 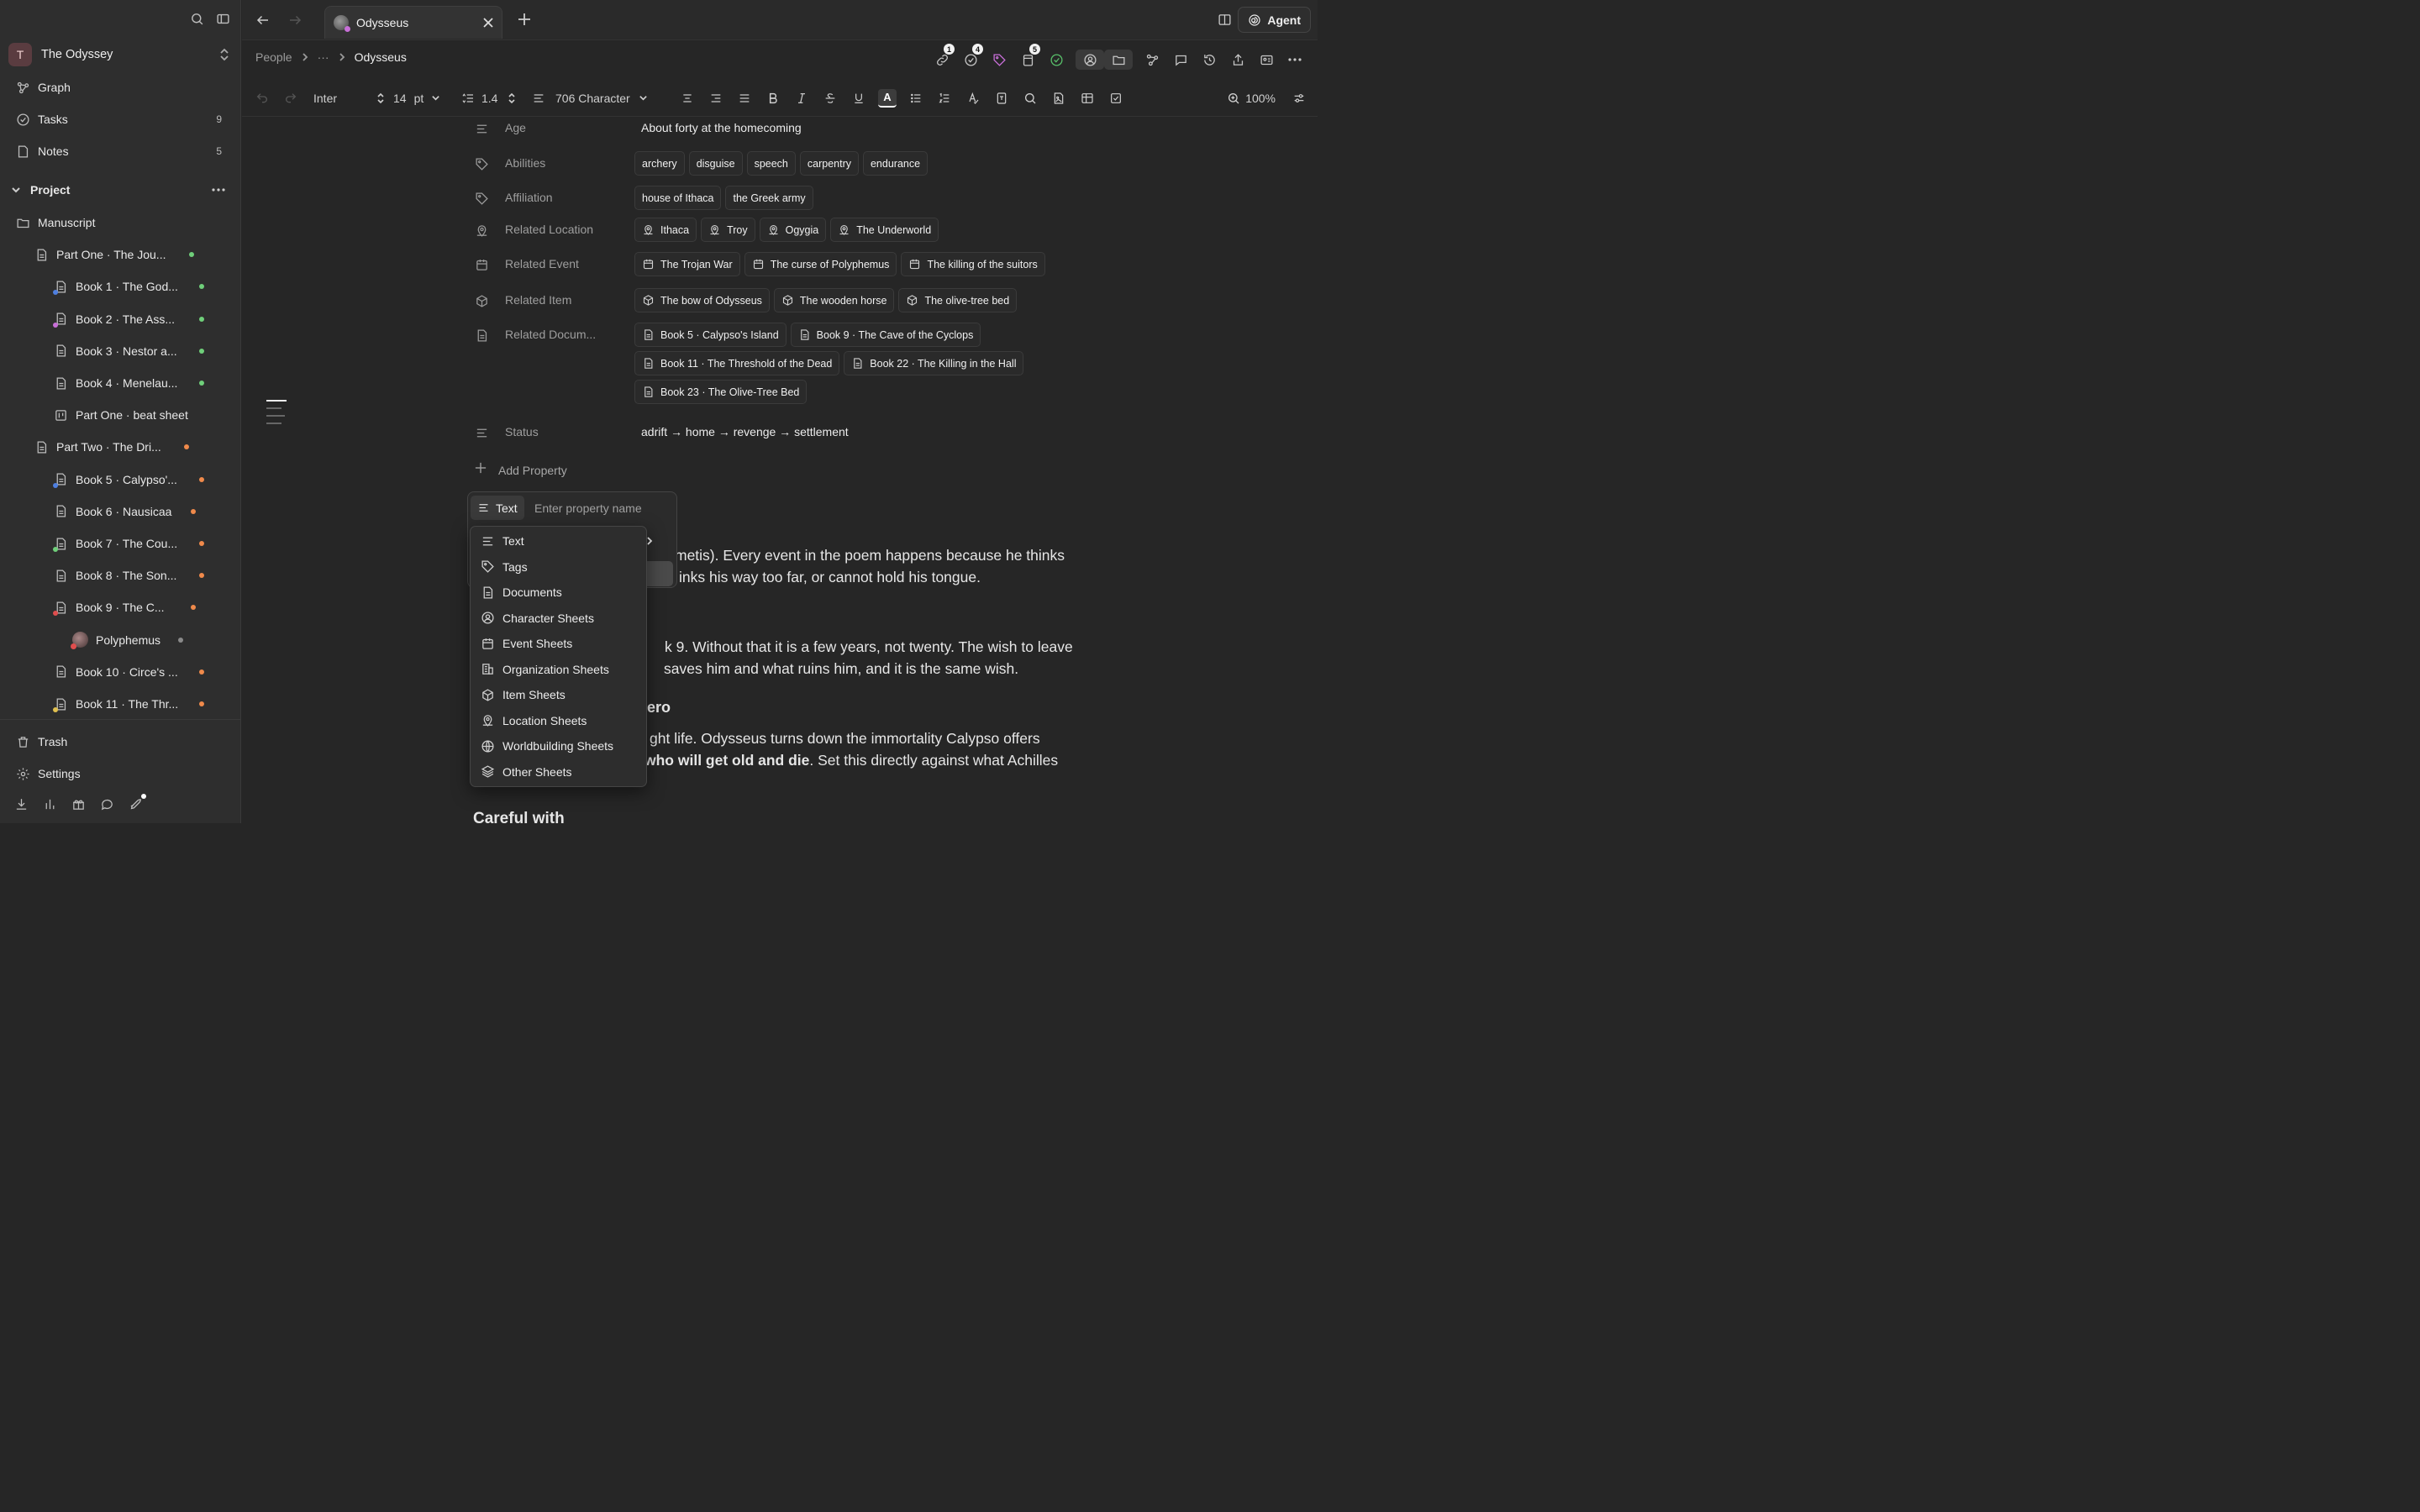 What do you see at coordinates (1299, 98) in the screenshot?
I see `sliders-icon` at bounding box center [1299, 98].